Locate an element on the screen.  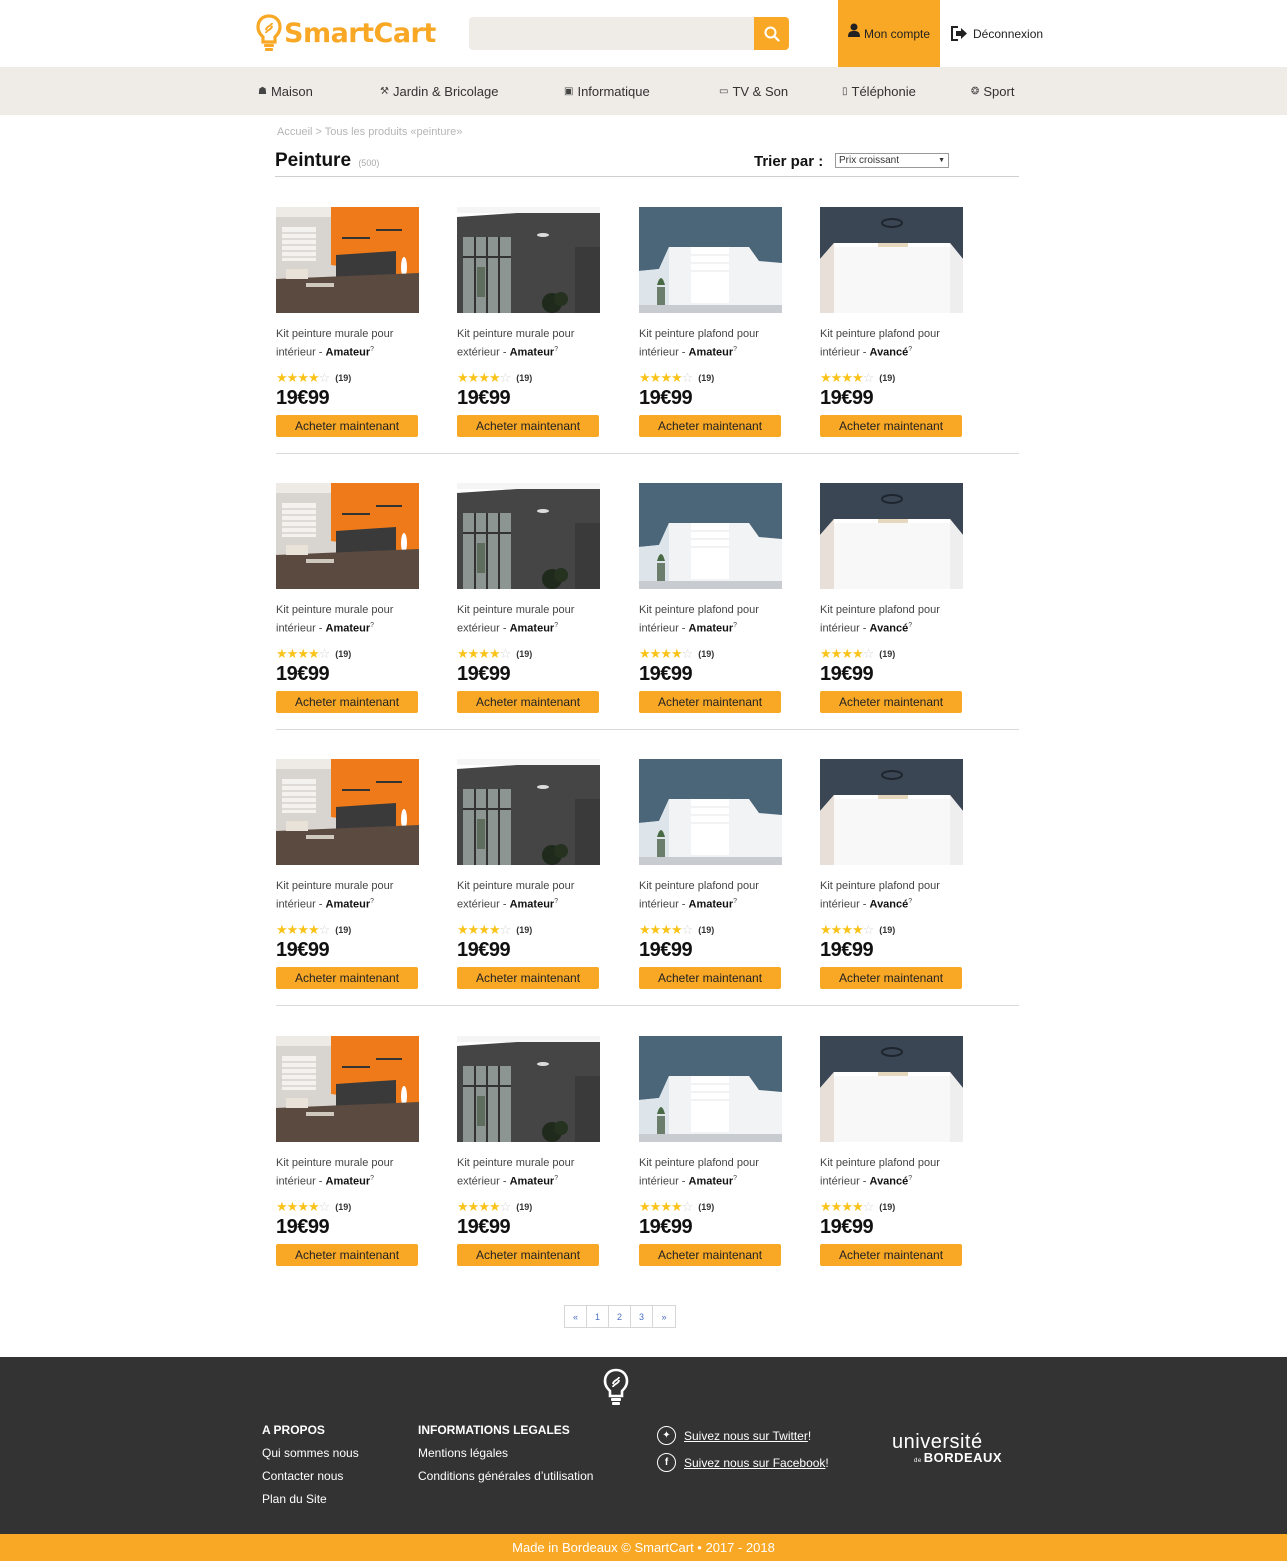
footer-link-sitemap: Plan du Site is located at coordinates (310, 1499).